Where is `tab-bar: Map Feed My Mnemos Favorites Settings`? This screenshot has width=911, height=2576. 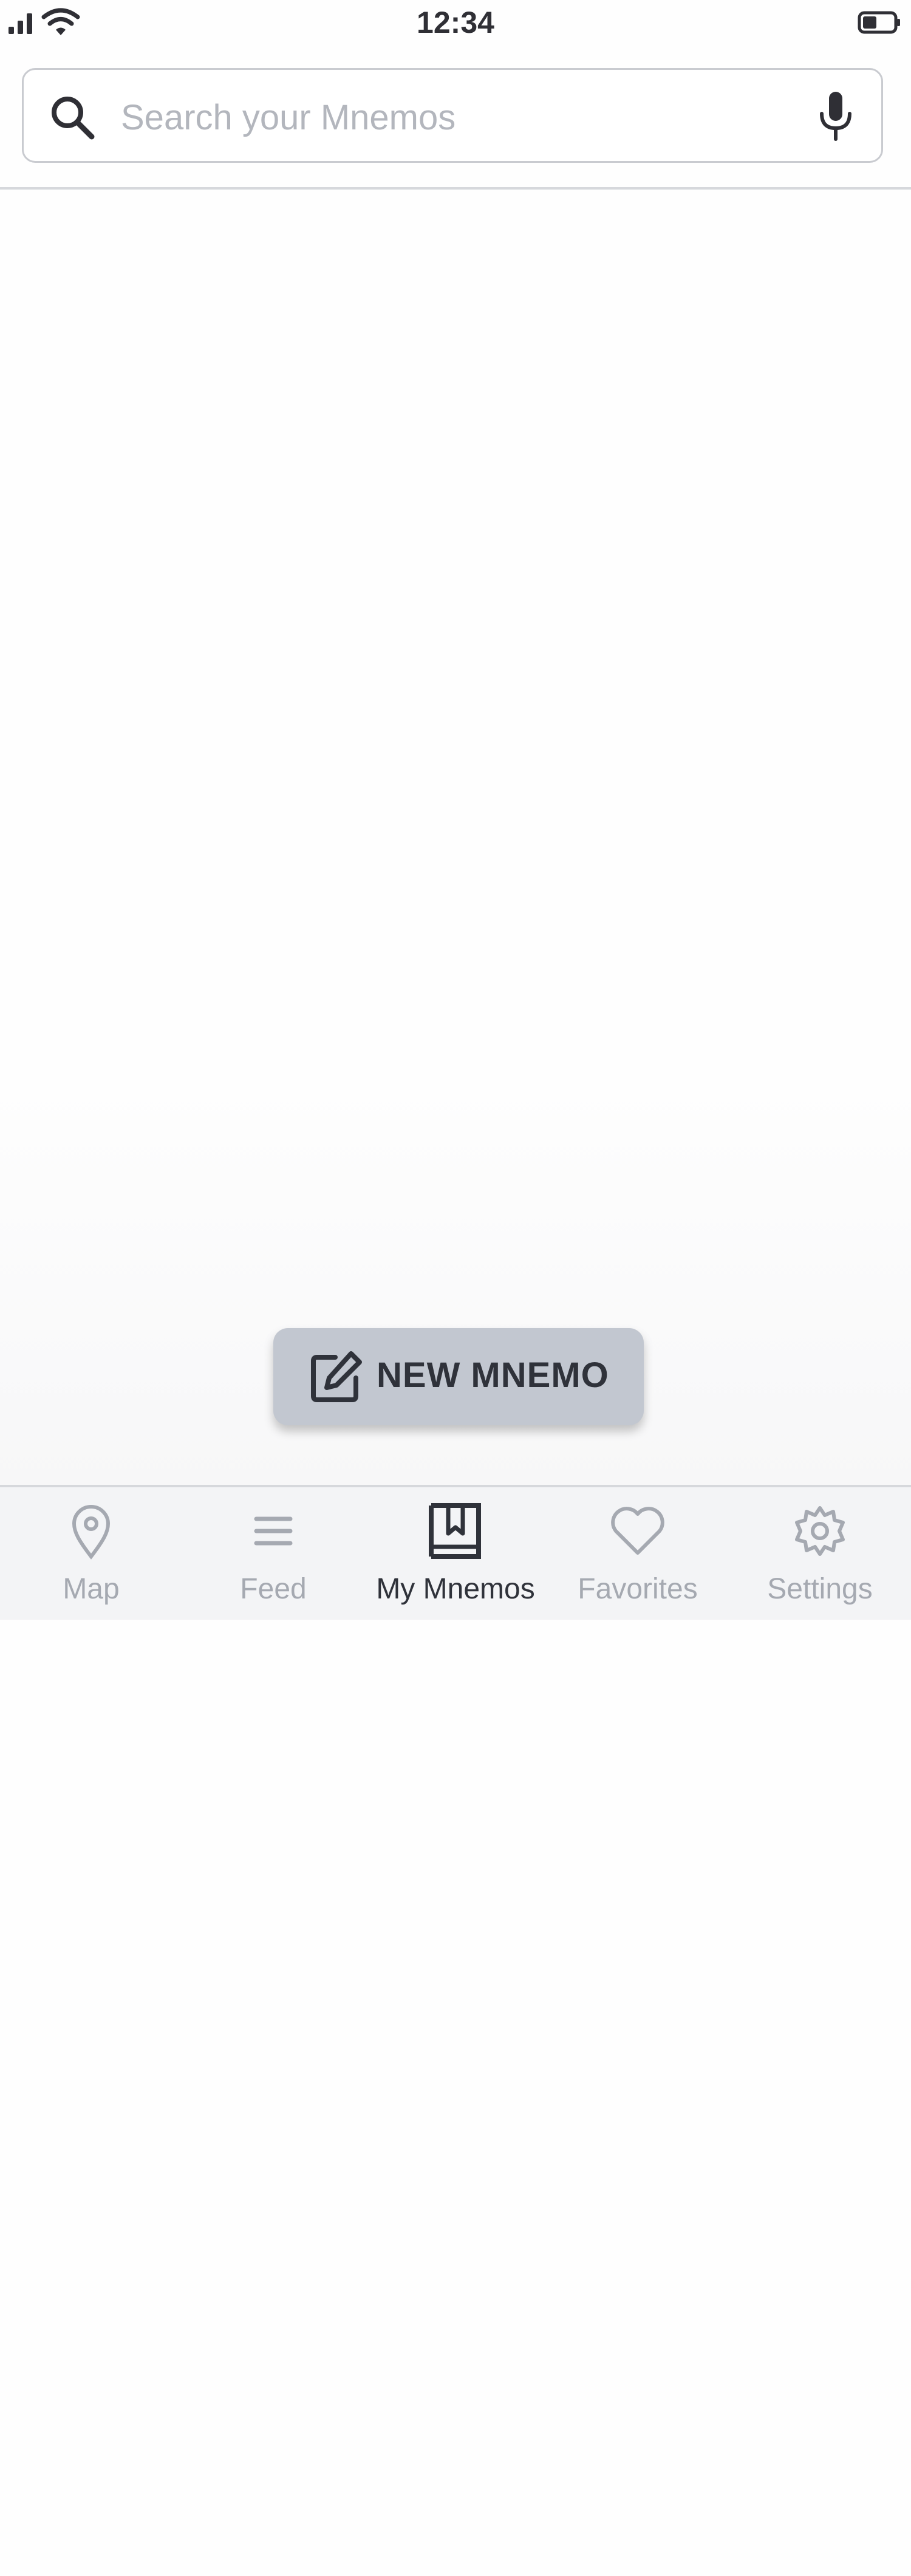 tab-bar: Map Feed My Mnemos Favorites Settings is located at coordinates (455, 1552).